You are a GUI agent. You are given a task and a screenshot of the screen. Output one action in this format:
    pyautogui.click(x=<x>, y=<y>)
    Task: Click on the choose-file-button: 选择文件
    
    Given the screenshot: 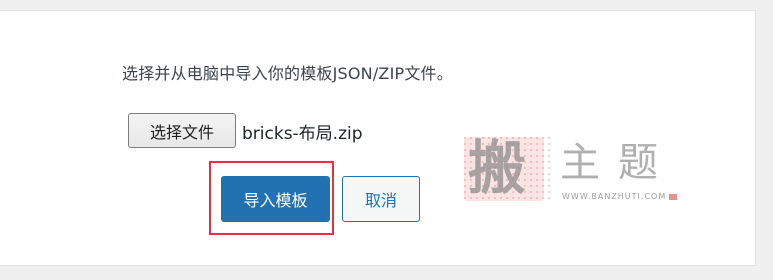 What is the action you would take?
    pyautogui.click(x=182, y=130)
    